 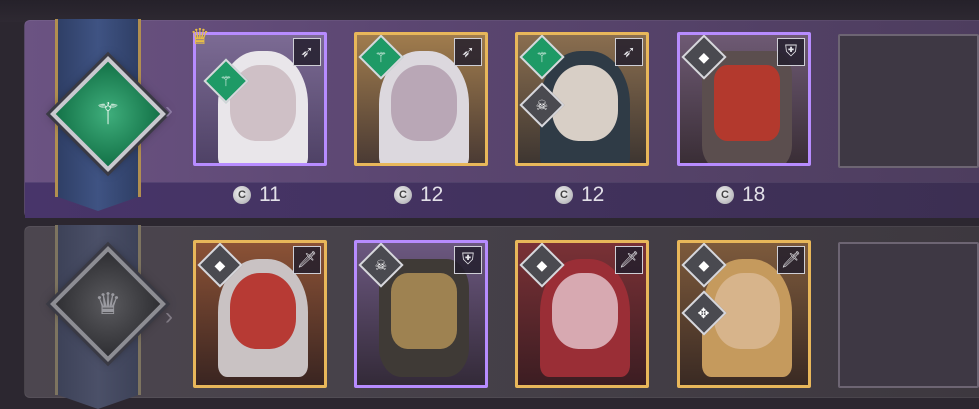 I want to click on hero-slot-4: ⛨ ◆, so click(x=744, y=99).